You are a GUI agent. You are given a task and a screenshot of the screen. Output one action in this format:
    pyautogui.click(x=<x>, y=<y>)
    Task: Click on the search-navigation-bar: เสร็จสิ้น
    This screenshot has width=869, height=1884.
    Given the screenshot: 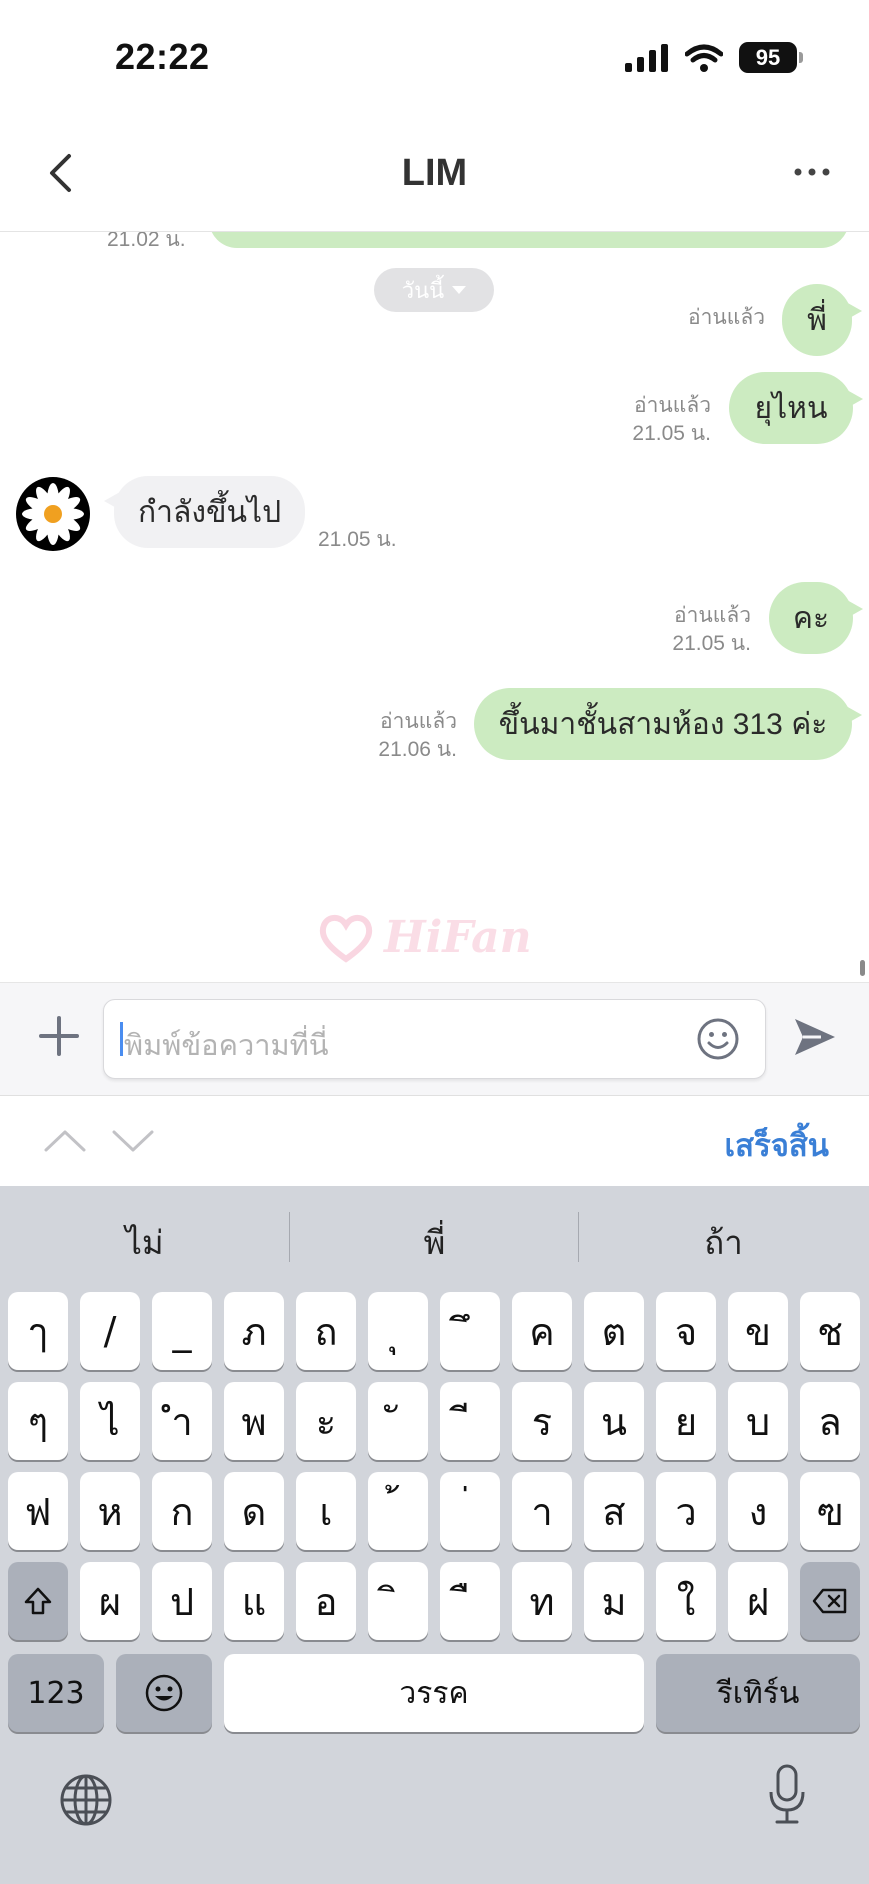 What is the action you would take?
    pyautogui.click(x=434, y=1141)
    